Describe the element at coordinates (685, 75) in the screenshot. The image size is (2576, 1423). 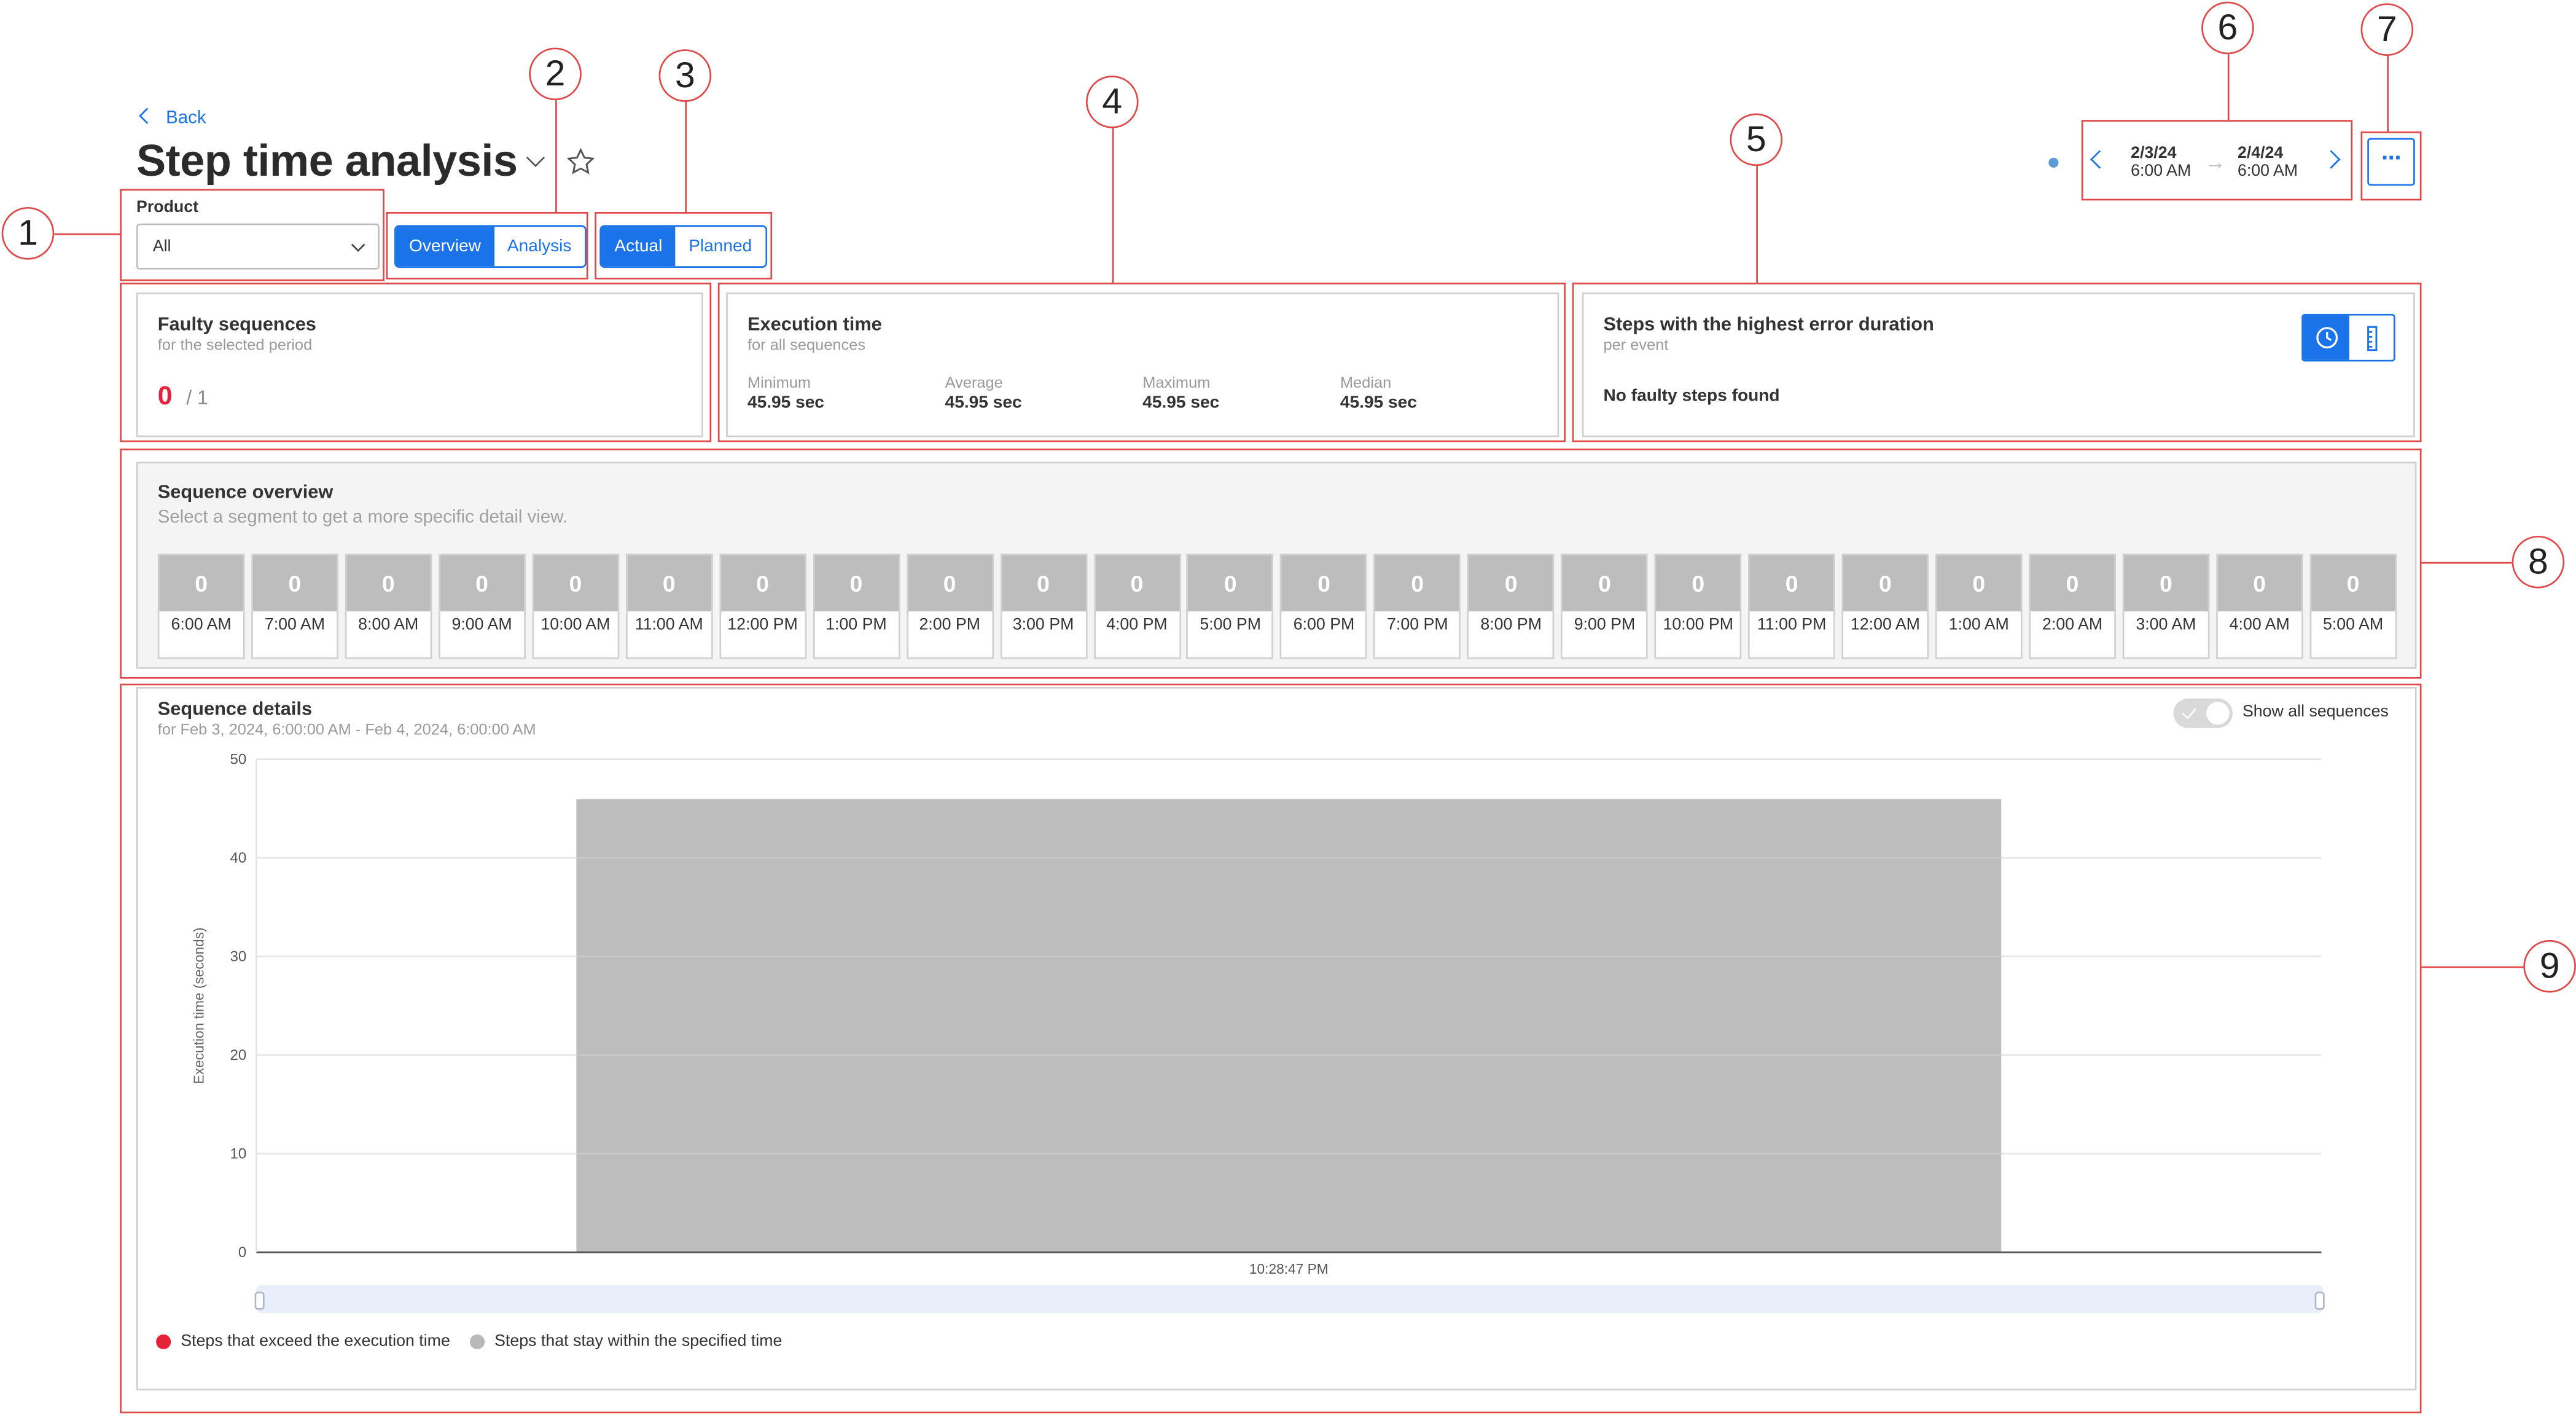
I see `annotation-callout-3: 3` at that location.